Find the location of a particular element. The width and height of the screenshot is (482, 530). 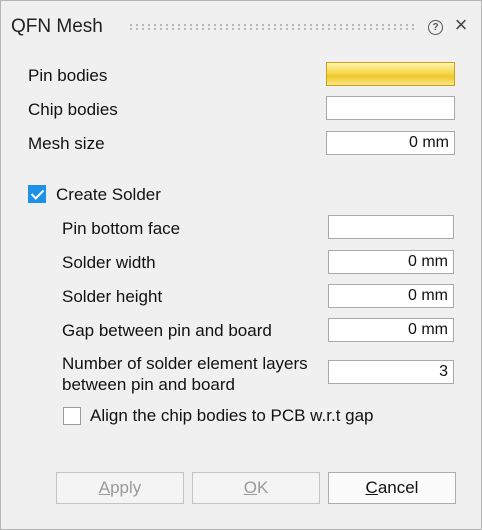

pin-bottom-face-label: Pin bottom face is located at coordinates (121, 228).